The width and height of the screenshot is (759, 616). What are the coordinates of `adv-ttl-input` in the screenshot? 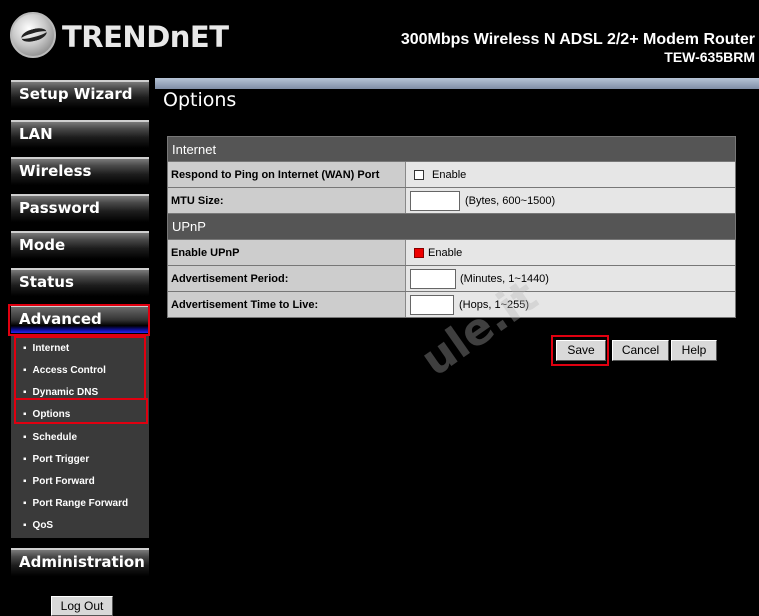 It's located at (432, 304).